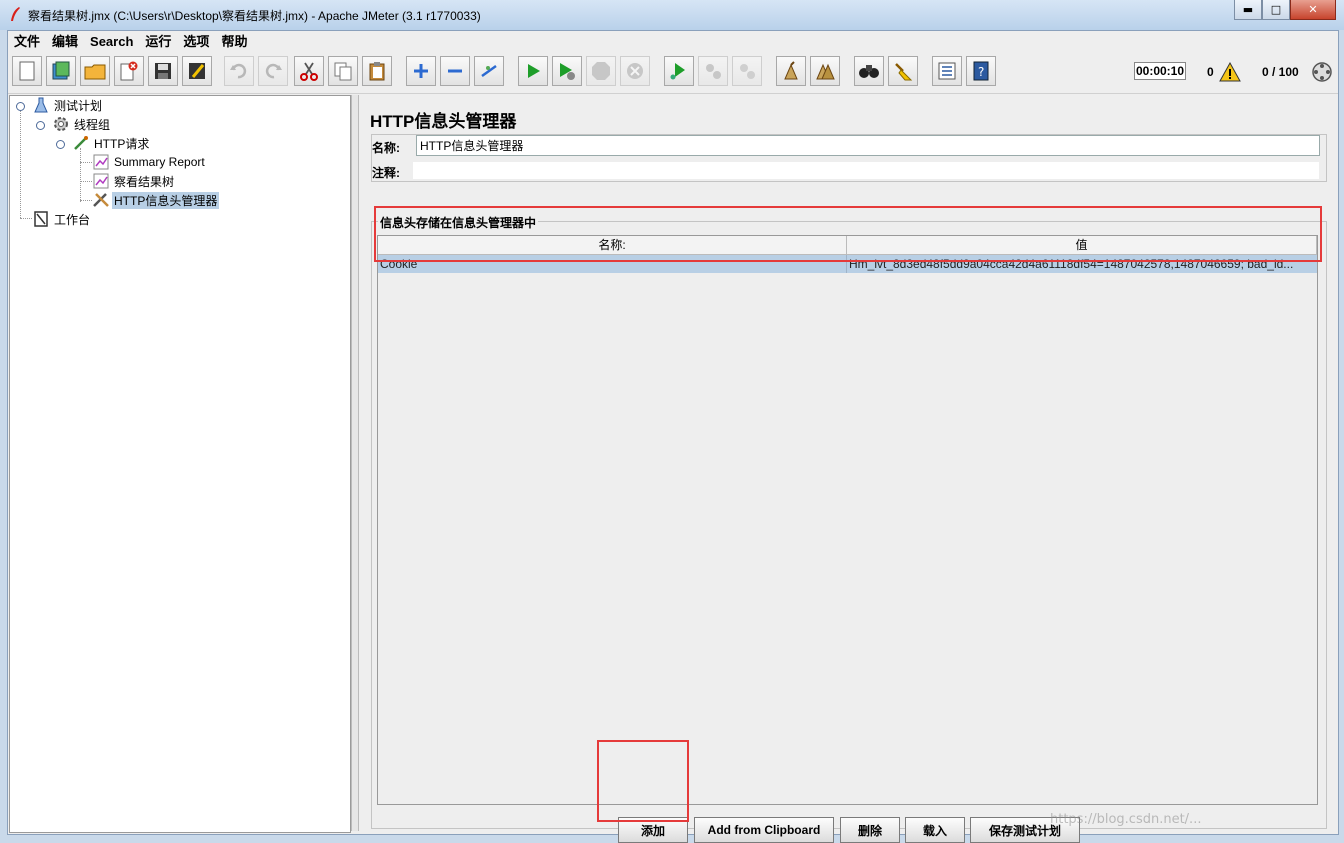 The height and width of the screenshot is (843, 1344). I want to click on paste-icon, so click(377, 71).